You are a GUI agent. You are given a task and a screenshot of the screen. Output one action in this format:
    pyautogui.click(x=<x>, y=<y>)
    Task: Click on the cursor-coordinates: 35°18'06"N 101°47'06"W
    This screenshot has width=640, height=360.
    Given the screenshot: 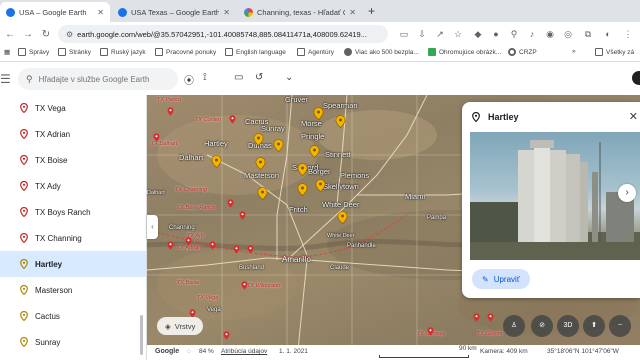 What is the action you would take?
    pyautogui.click(x=583, y=351)
    